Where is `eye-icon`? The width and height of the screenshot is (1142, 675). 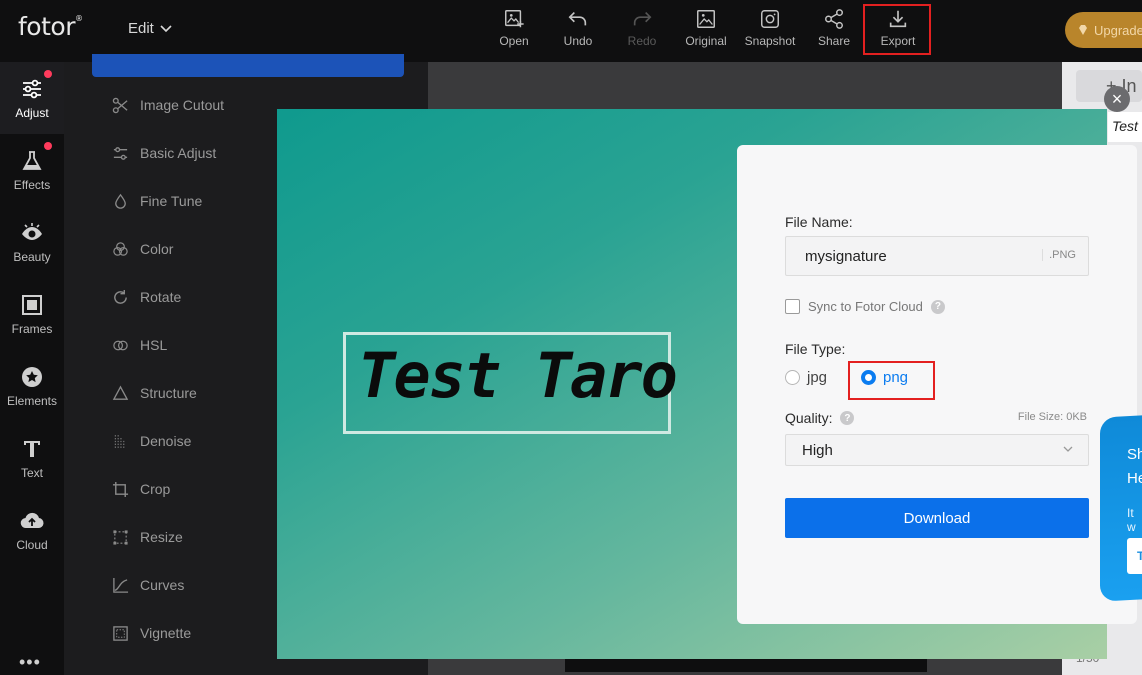
eye-icon is located at coordinates (32, 231).